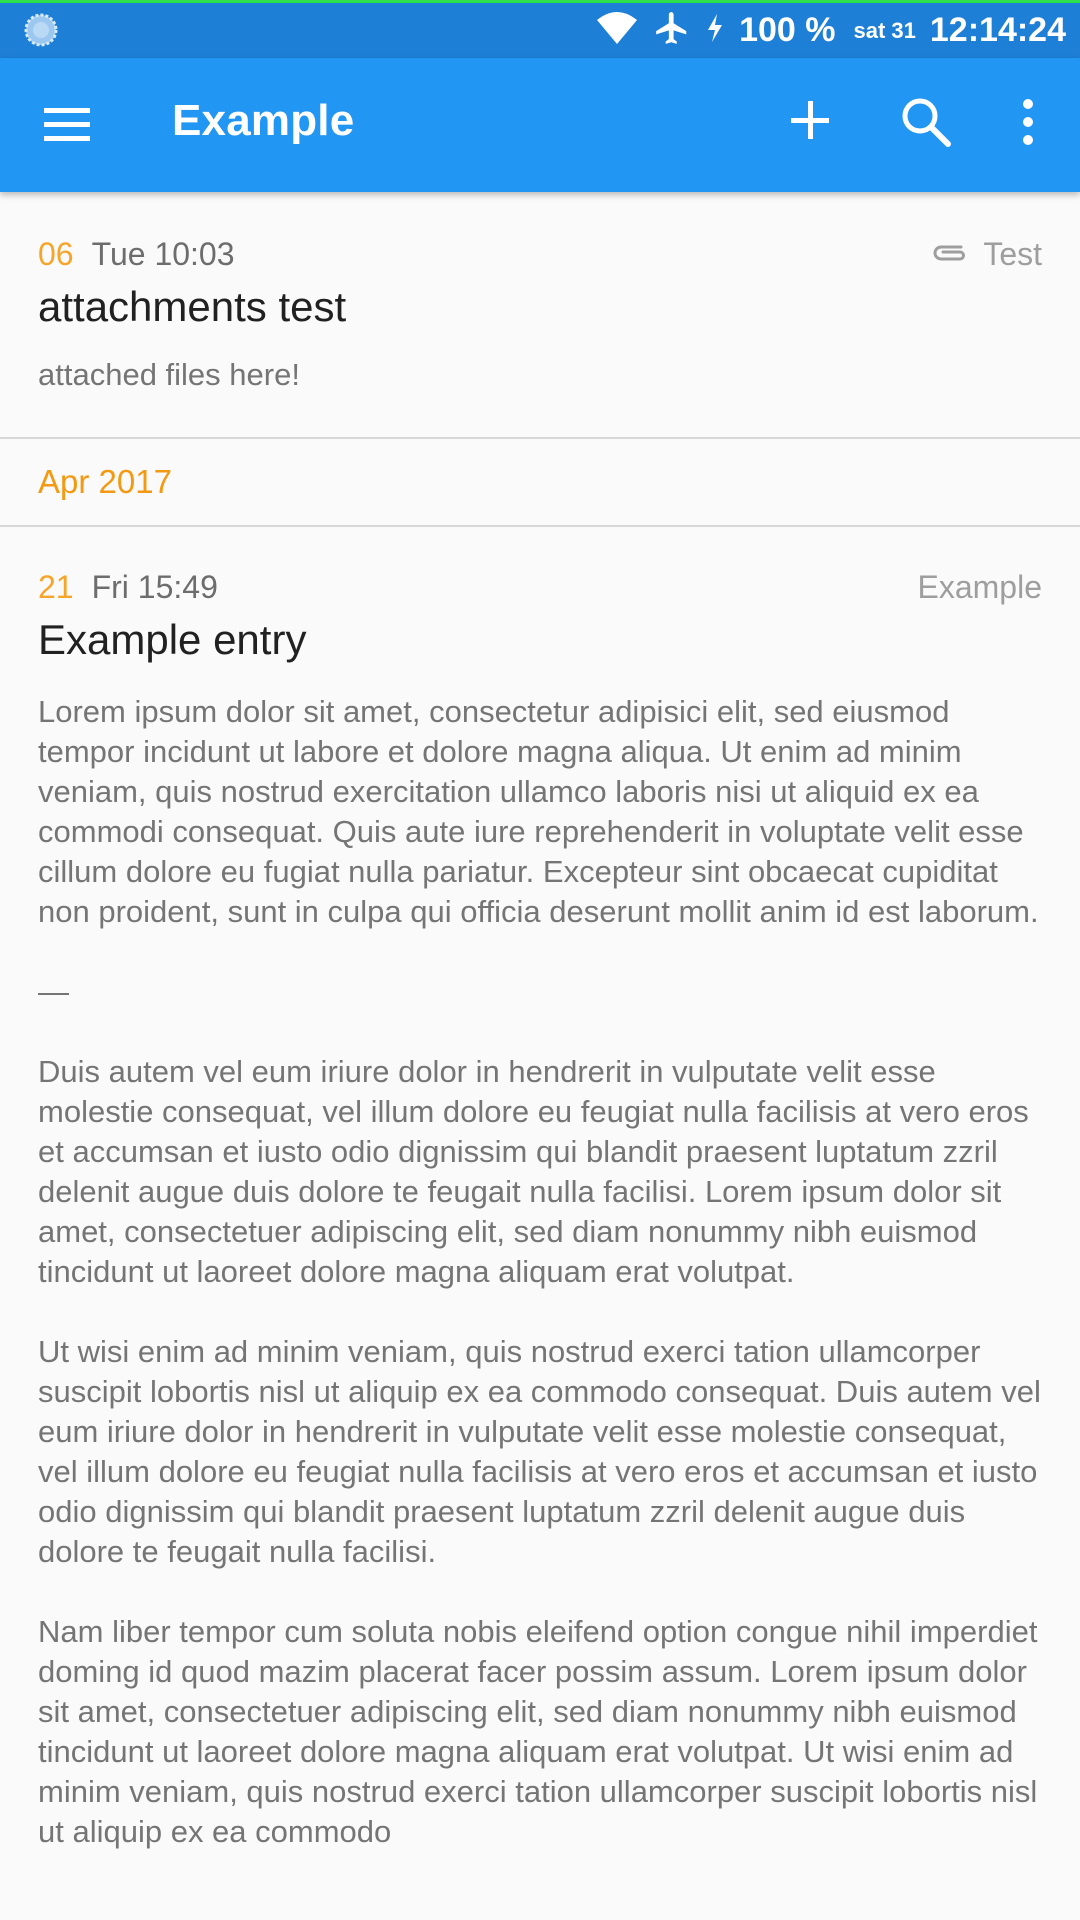 The height and width of the screenshot is (1920, 1080). What do you see at coordinates (1028, 122) in the screenshot?
I see `more-vert-icon` at bounding box center [1028, 122].